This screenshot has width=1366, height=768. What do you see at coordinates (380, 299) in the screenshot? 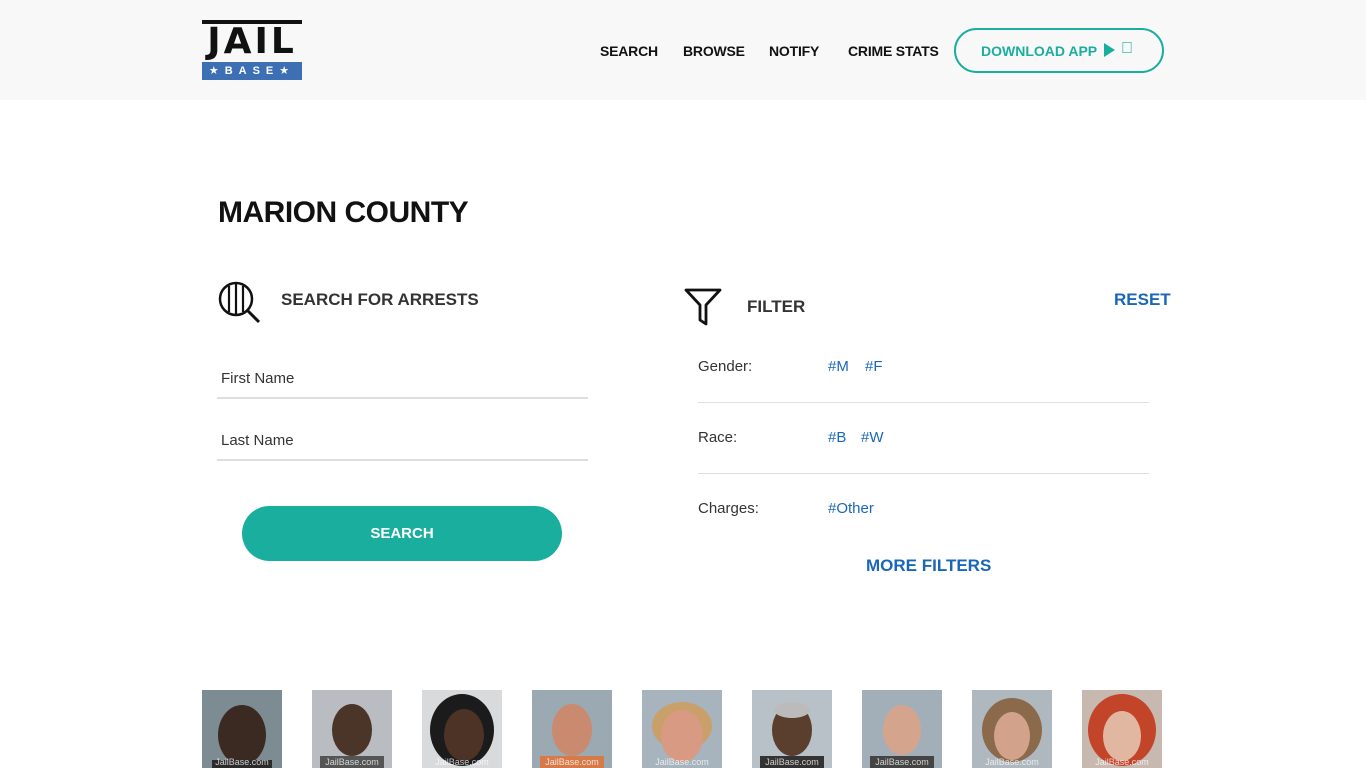
I see `search-heading: SEARCH FOR ARRESTS` at bounding box center [380, 299].